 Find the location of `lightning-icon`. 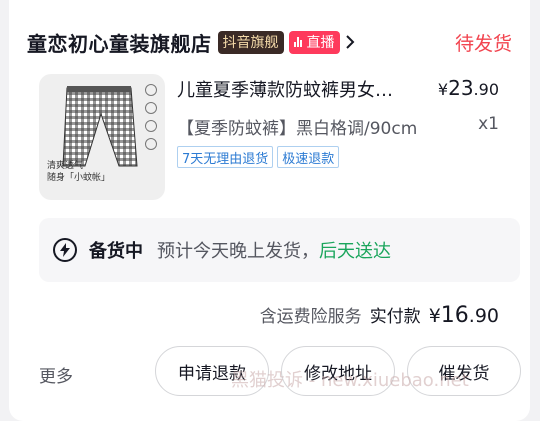

lightning-icon is located at coordinates (65, 250).